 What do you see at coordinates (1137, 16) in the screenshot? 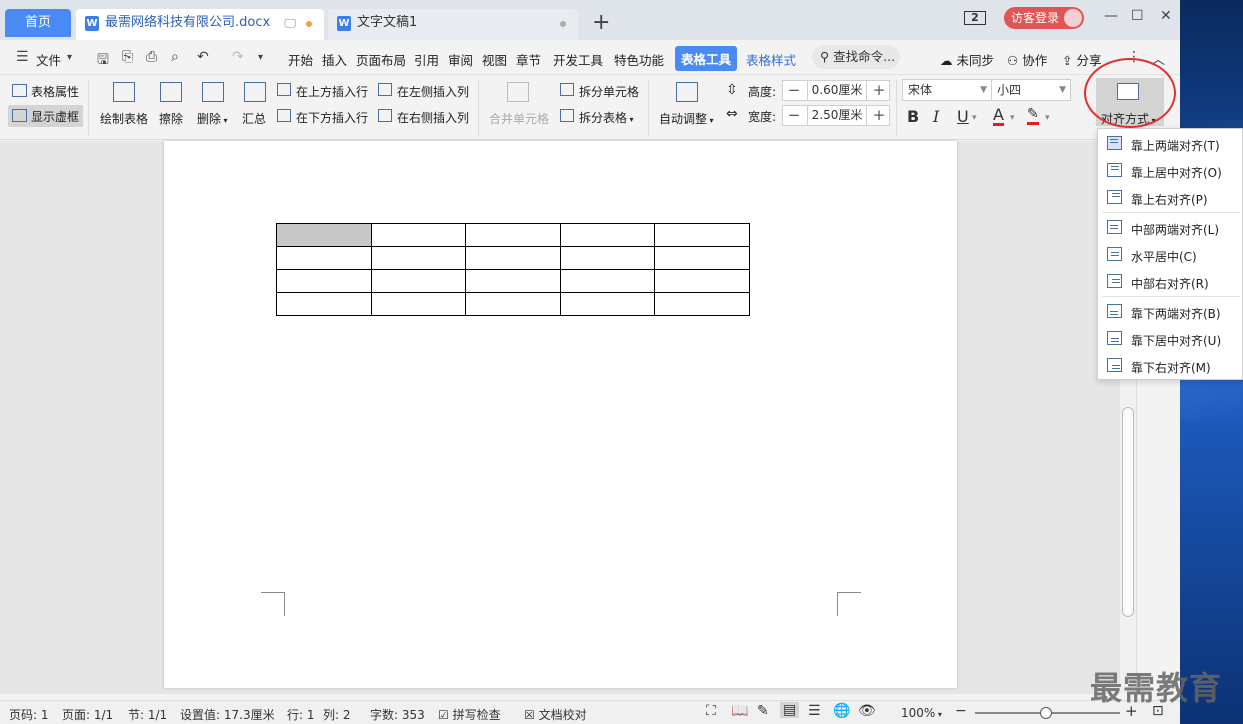
I see `maximize-button: ☐` at bounding box center [1137, 16].